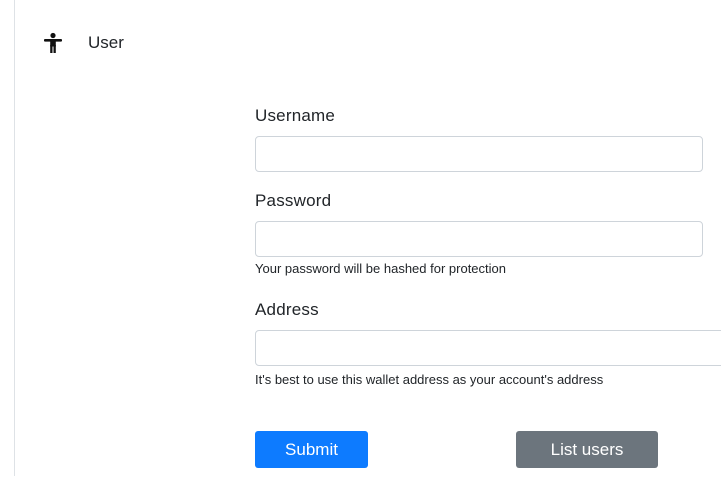  Describe the element at coordinates (106, 42) in the screenshot. I see `page-title: User` at that location.